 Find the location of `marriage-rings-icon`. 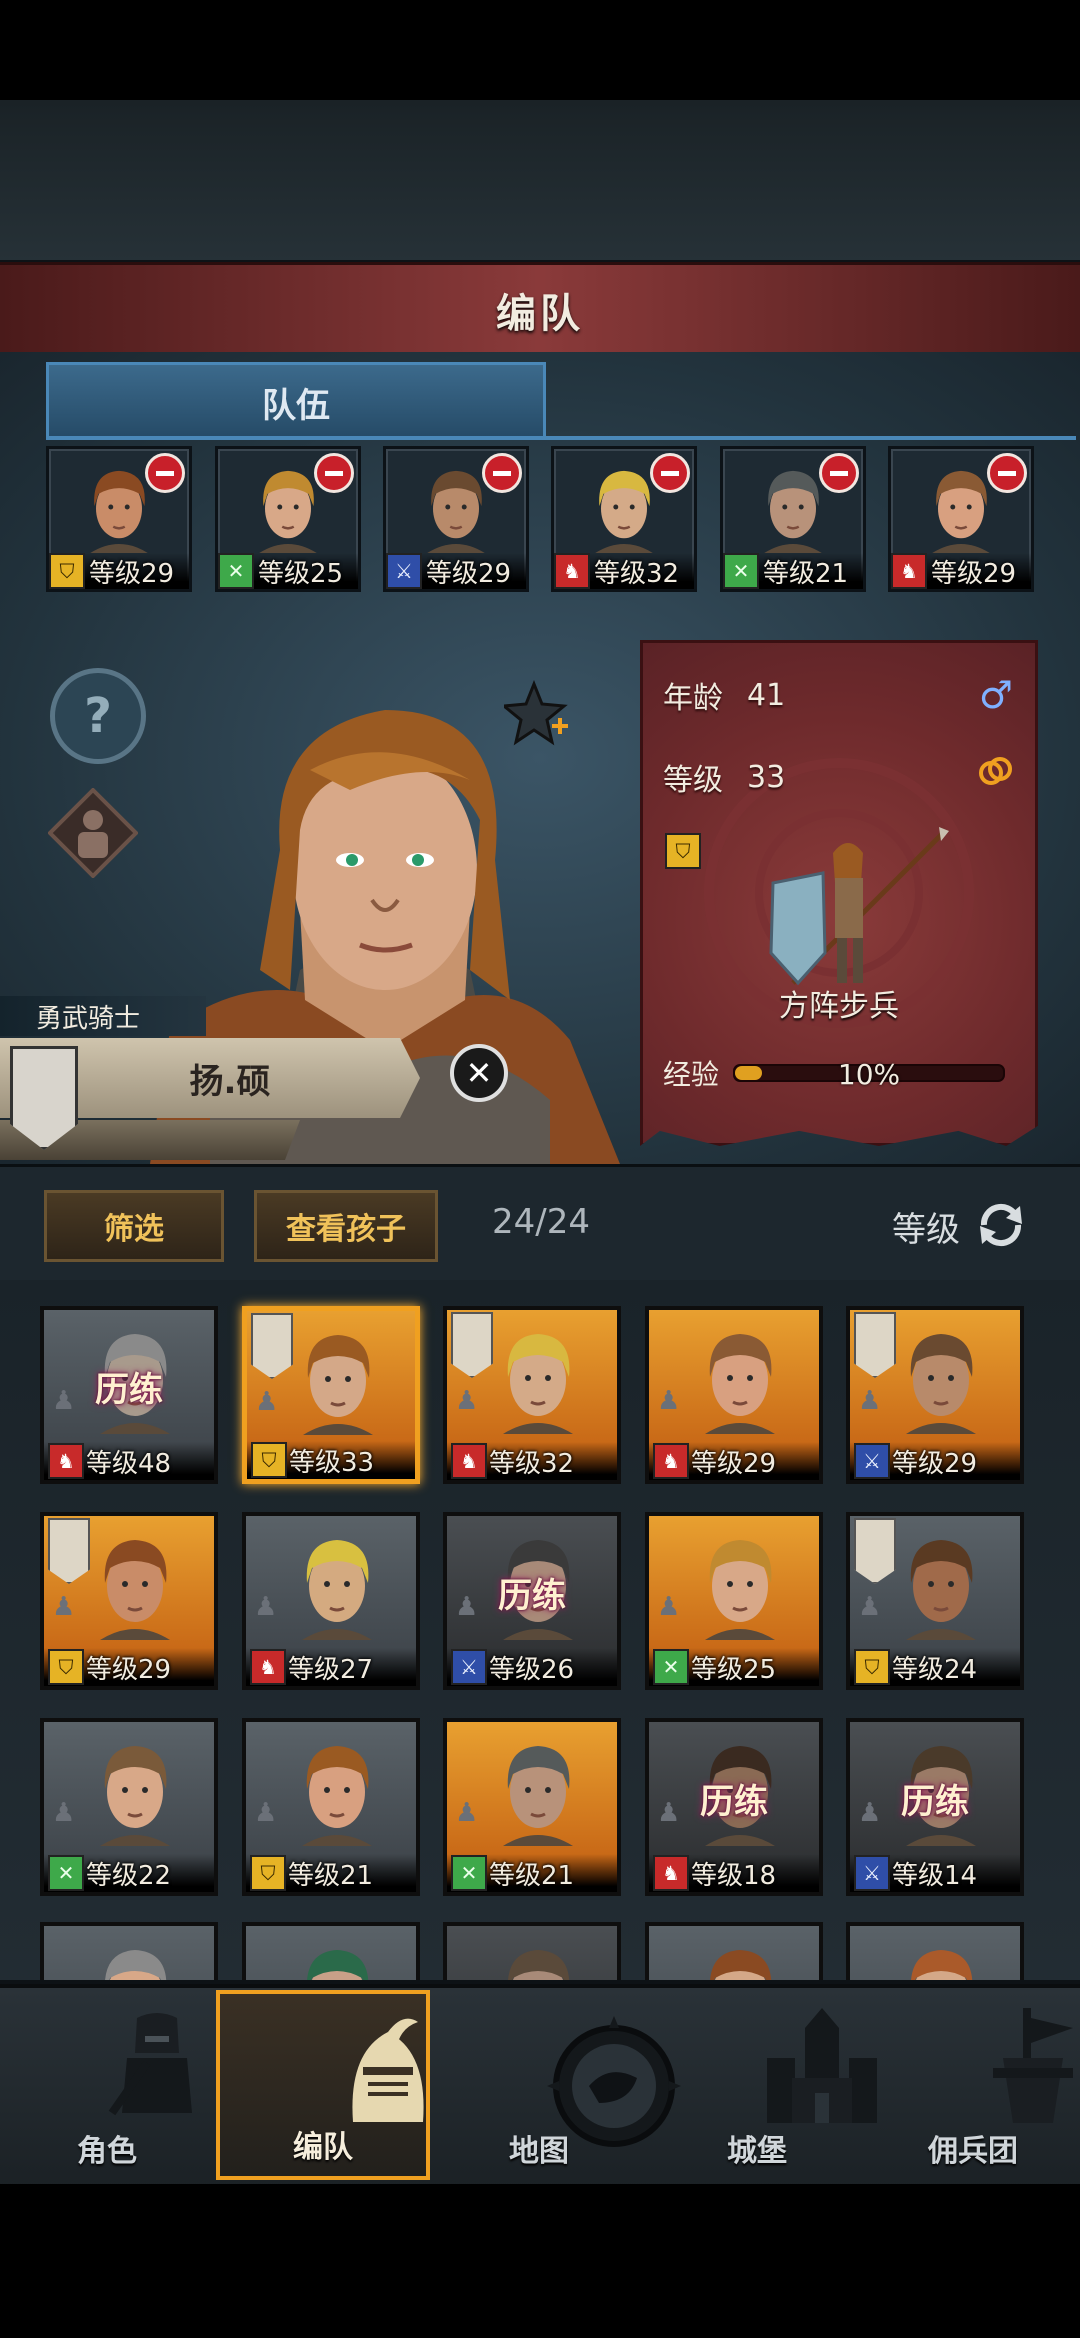

marriage-rings-icon is located at coordinates (995, 771).